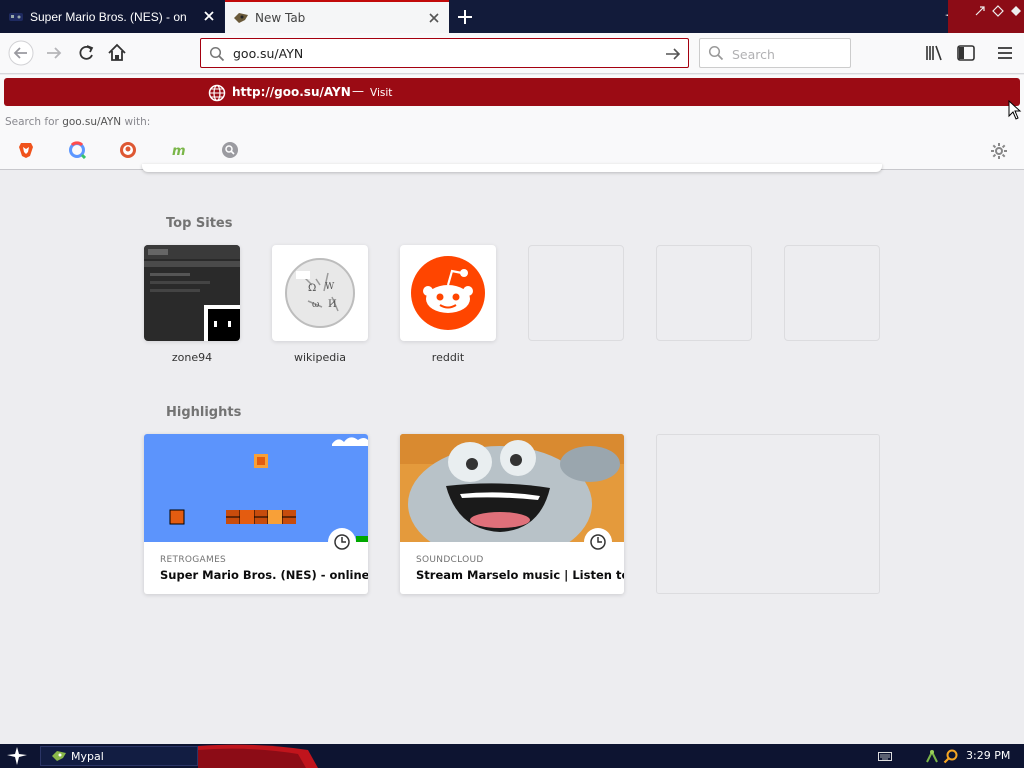 The image size is (1024, 768). Describe the element at coordinates (117, 53) in the screenshot. I see `home-icon` at that location.